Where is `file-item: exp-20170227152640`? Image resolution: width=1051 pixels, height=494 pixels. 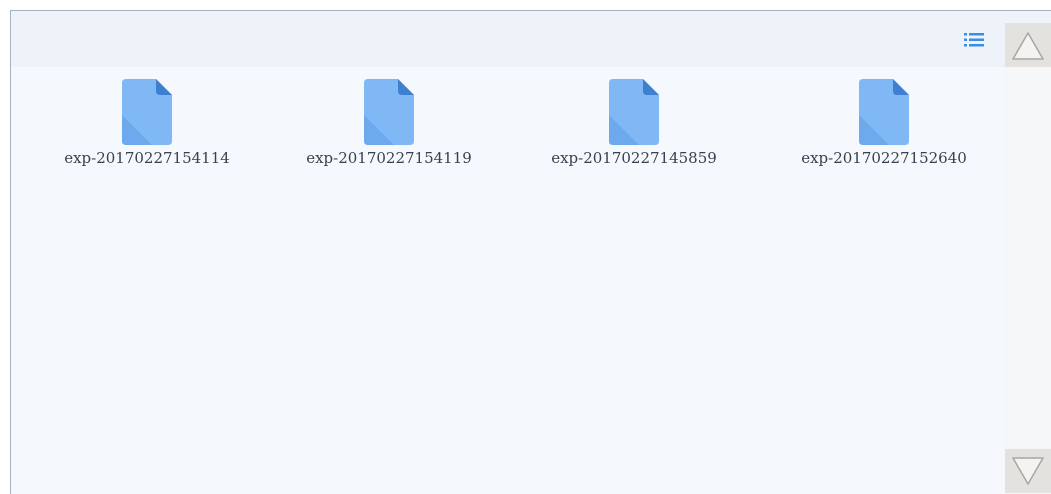 file-item: exp-20170227152640 is located at coordinates (884, 123).